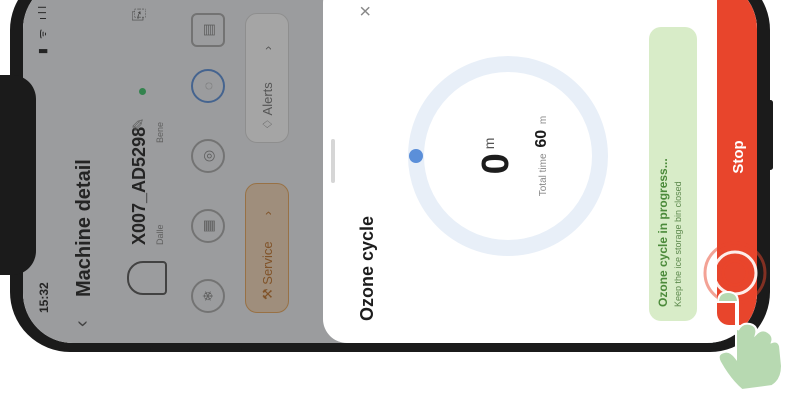 Image resolution: width=788 pixels, height=402 pixels. I want to click on phone-notch, so click(18, 175).